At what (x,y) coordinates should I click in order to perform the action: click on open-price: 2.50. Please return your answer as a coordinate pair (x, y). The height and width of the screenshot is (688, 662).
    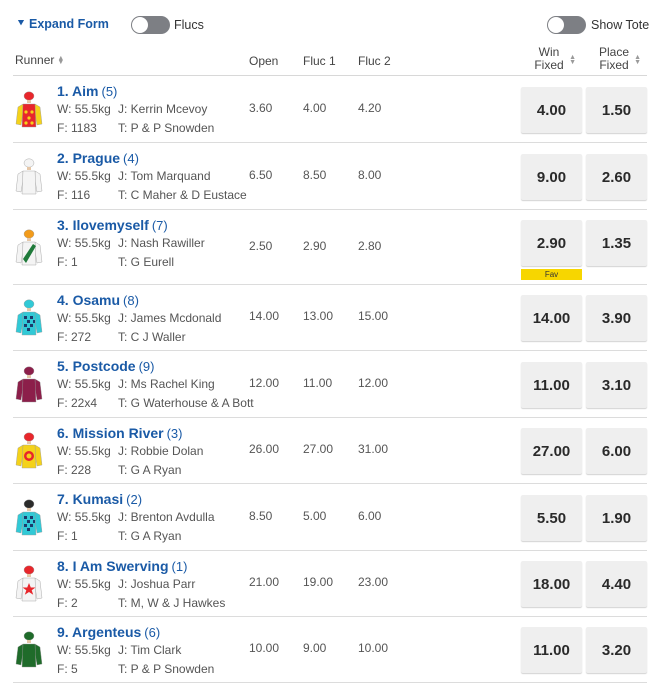
    Looking at the image, I should click on (261, 246).